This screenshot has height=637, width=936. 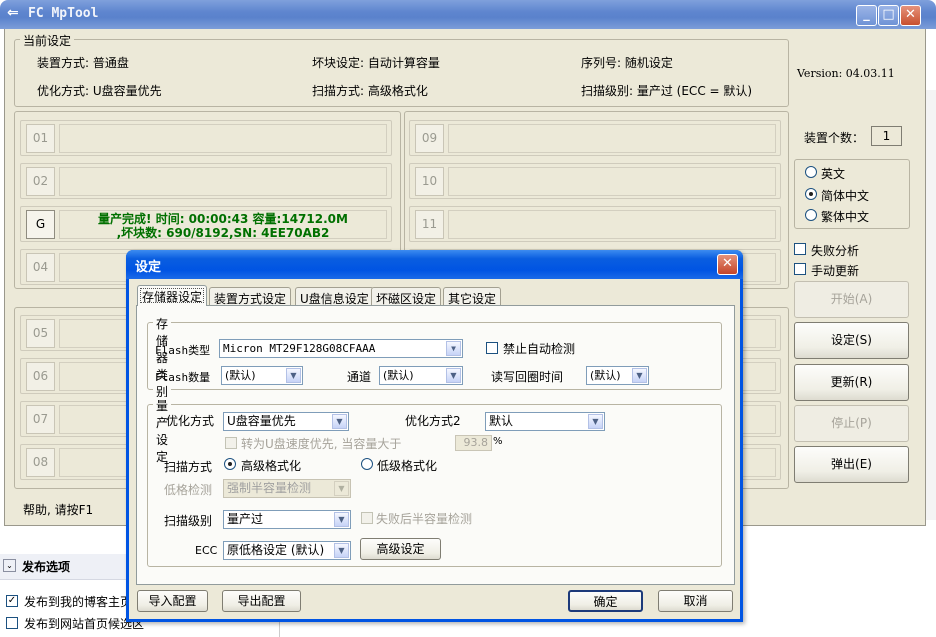 What do you see at coordinates (627, 63) in the screenshot?
I see `serial-text: 序列号: 随机设定` at bounding box center [627, 63].